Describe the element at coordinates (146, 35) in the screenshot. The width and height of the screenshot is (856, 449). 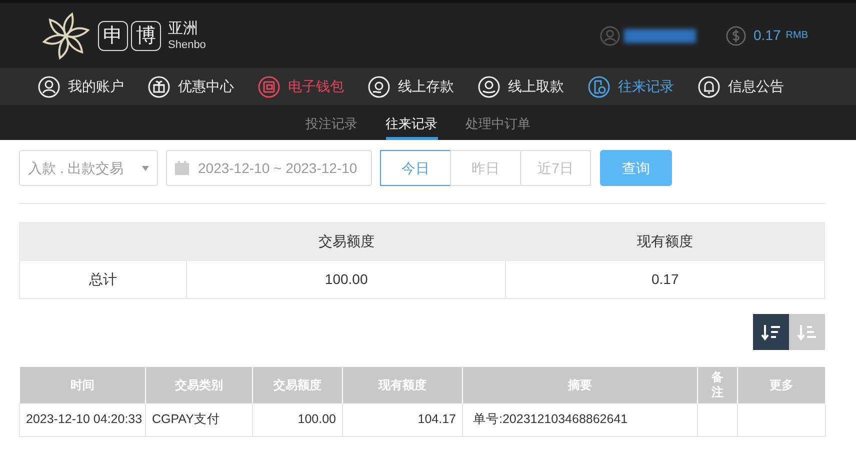
I see `logo-character: 博` at that location.